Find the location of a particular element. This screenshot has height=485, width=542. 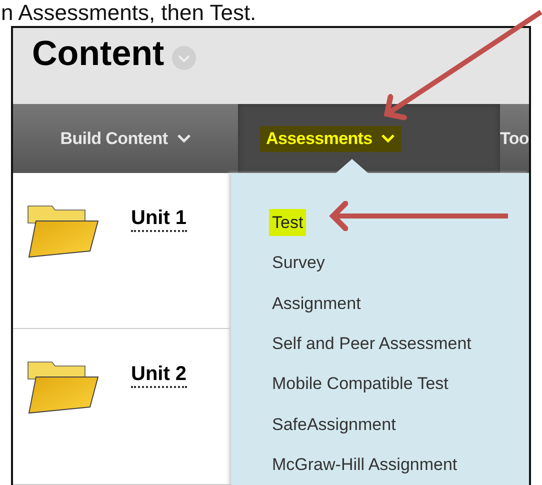

menu-item: McGraw-Hill Assignment is located at coordinates (364, 464).